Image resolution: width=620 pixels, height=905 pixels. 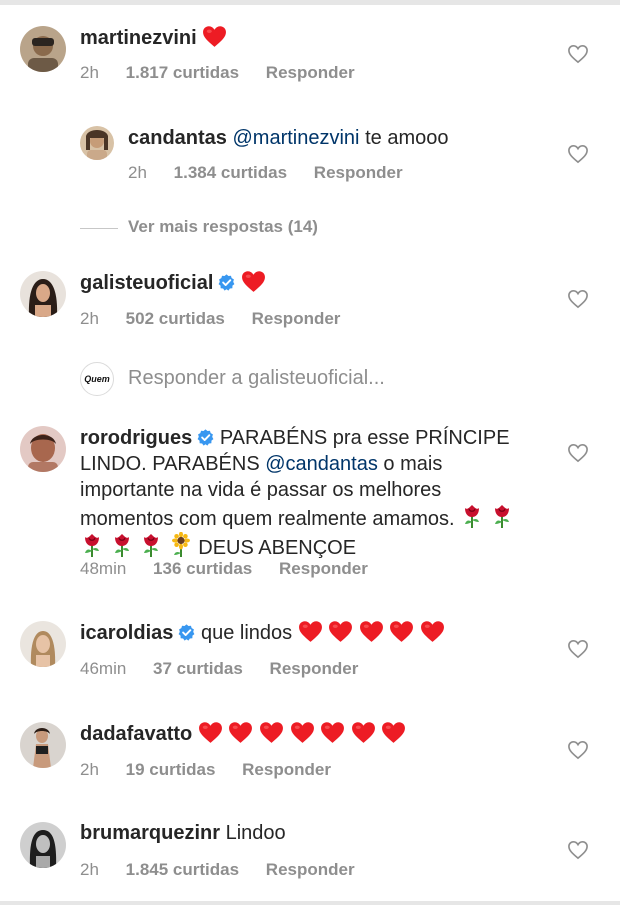 I want to click on avatar-martinezvini, so click(x=43, y=49).